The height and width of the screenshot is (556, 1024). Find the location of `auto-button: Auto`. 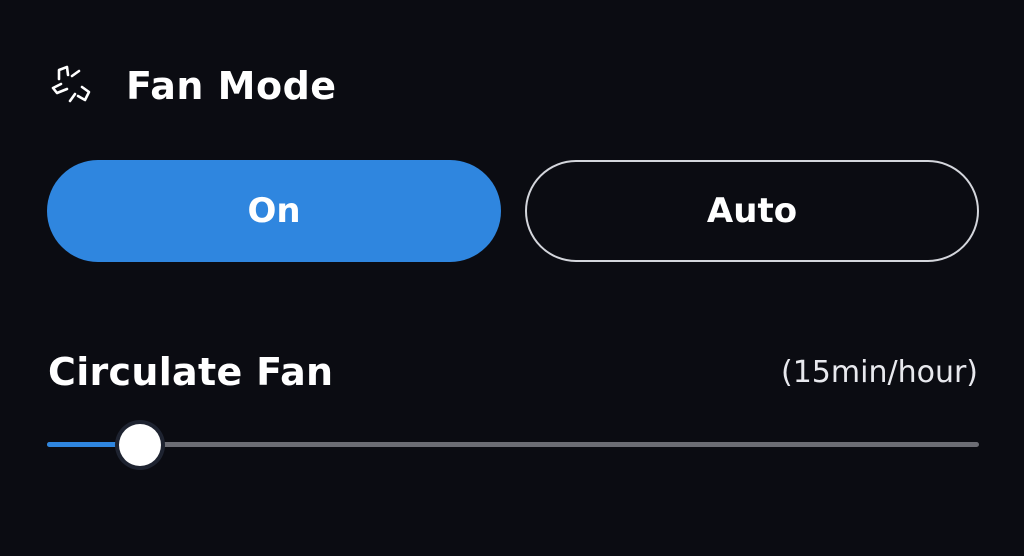

auto-button: Auto is located at coordinates (752, 211).